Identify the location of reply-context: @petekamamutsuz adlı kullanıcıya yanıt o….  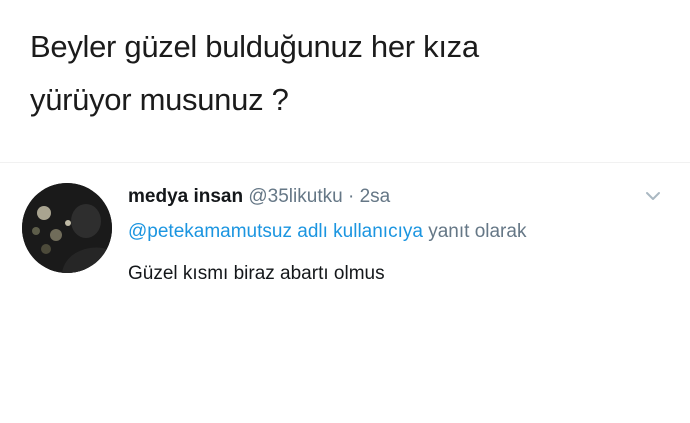
(388, 232).